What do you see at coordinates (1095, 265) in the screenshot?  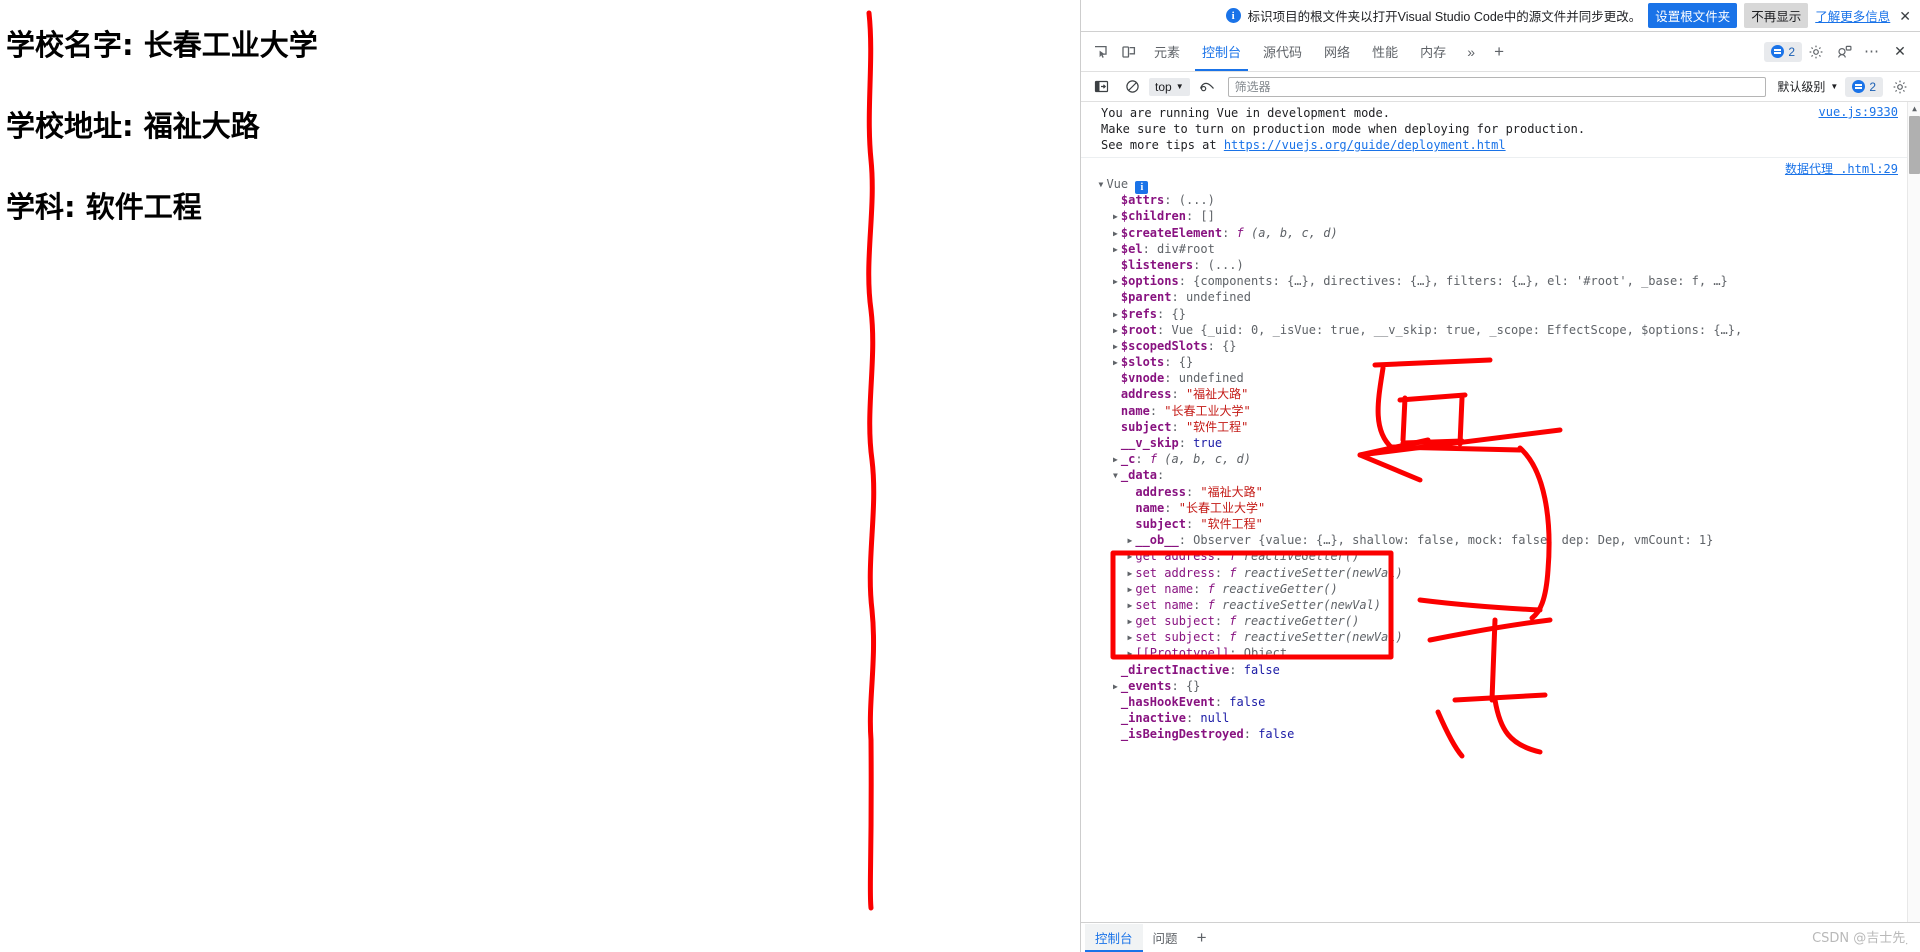 I see `row-indent` at bounding box center [1095, 265].